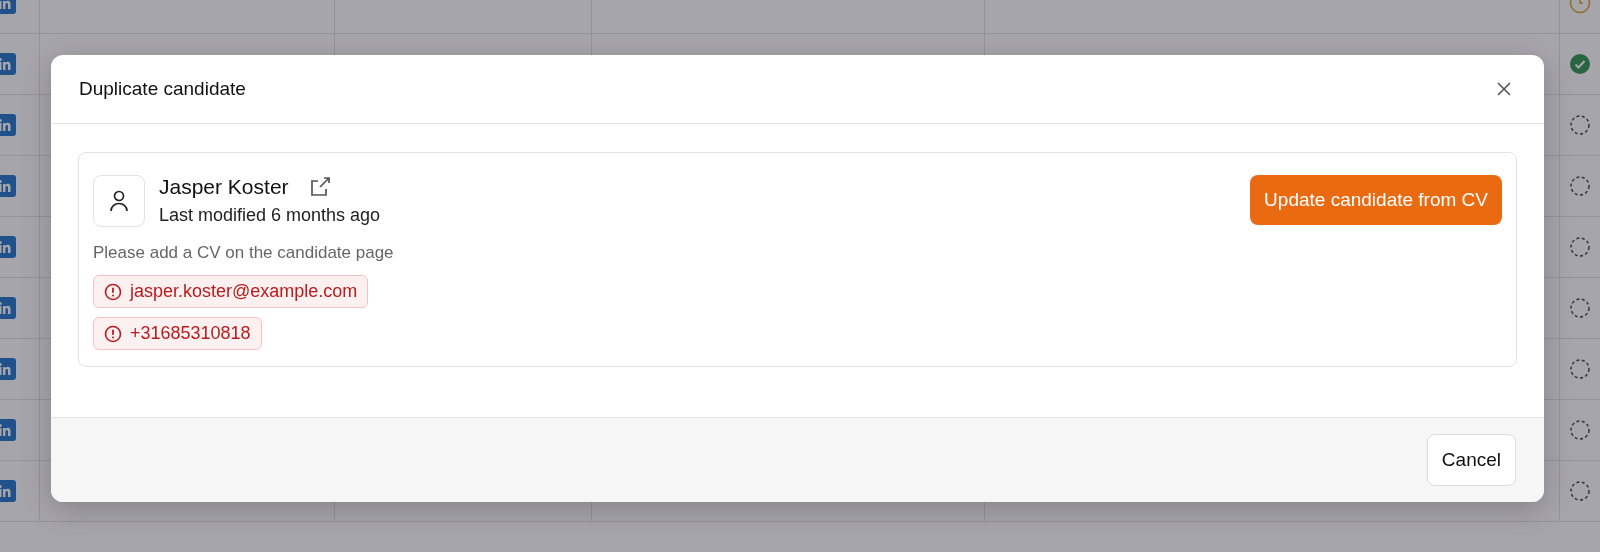 This screenshot has width=1600, height=552. What do you see at coordinates (270, 215) in the screenshot?
I see `last-modified-text: Last modified 6 months ago` at bounding box center [270, 215].